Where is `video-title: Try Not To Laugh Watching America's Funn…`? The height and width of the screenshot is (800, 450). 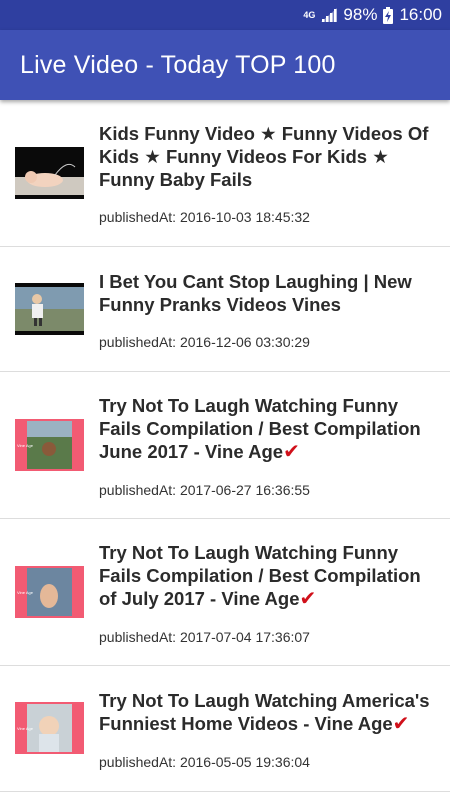
video-title: Try Not To Laugh Watching America's Funn… is located at coordinates (268, 712).